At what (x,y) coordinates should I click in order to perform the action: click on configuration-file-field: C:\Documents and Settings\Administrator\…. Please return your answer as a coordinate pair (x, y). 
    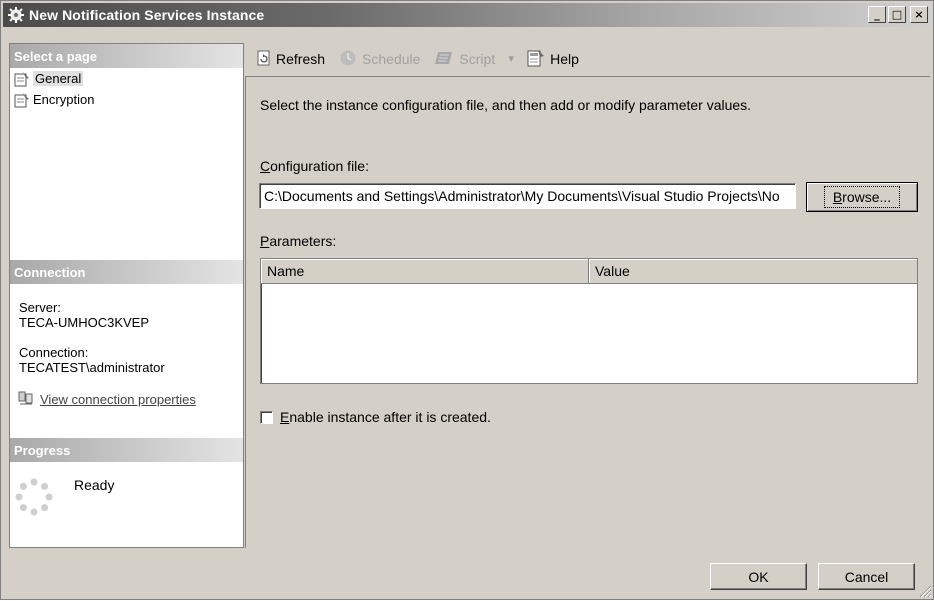
    Looking at the image, I should click on (527, 196).